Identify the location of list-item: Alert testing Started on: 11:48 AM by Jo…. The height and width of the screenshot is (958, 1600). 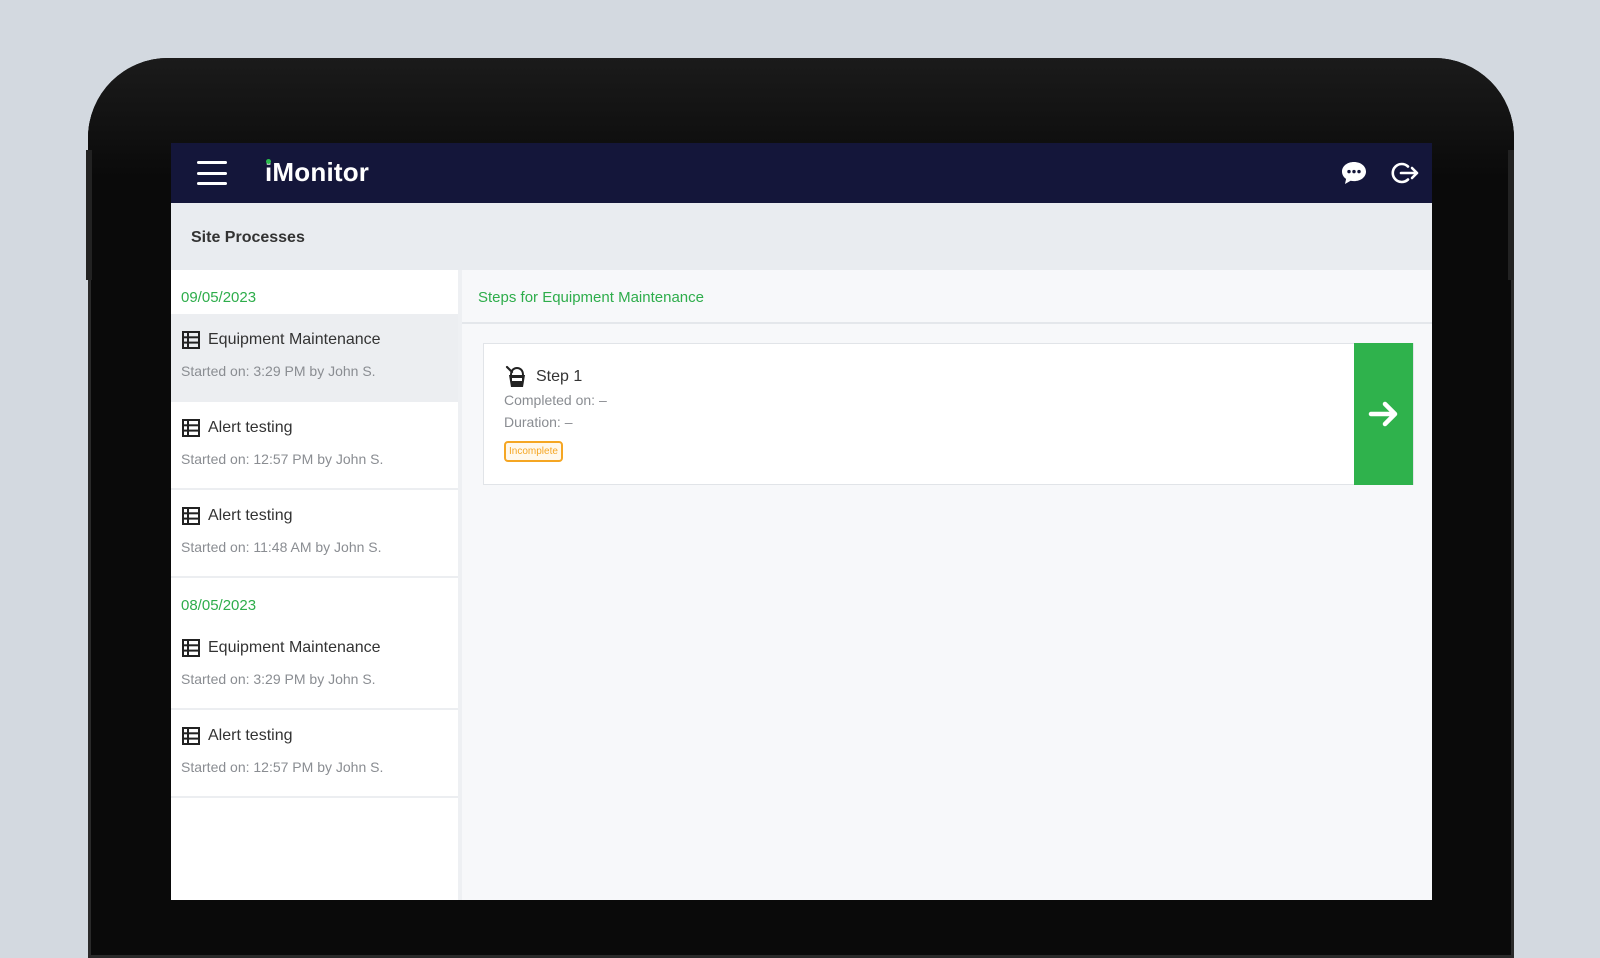
(314, 534).